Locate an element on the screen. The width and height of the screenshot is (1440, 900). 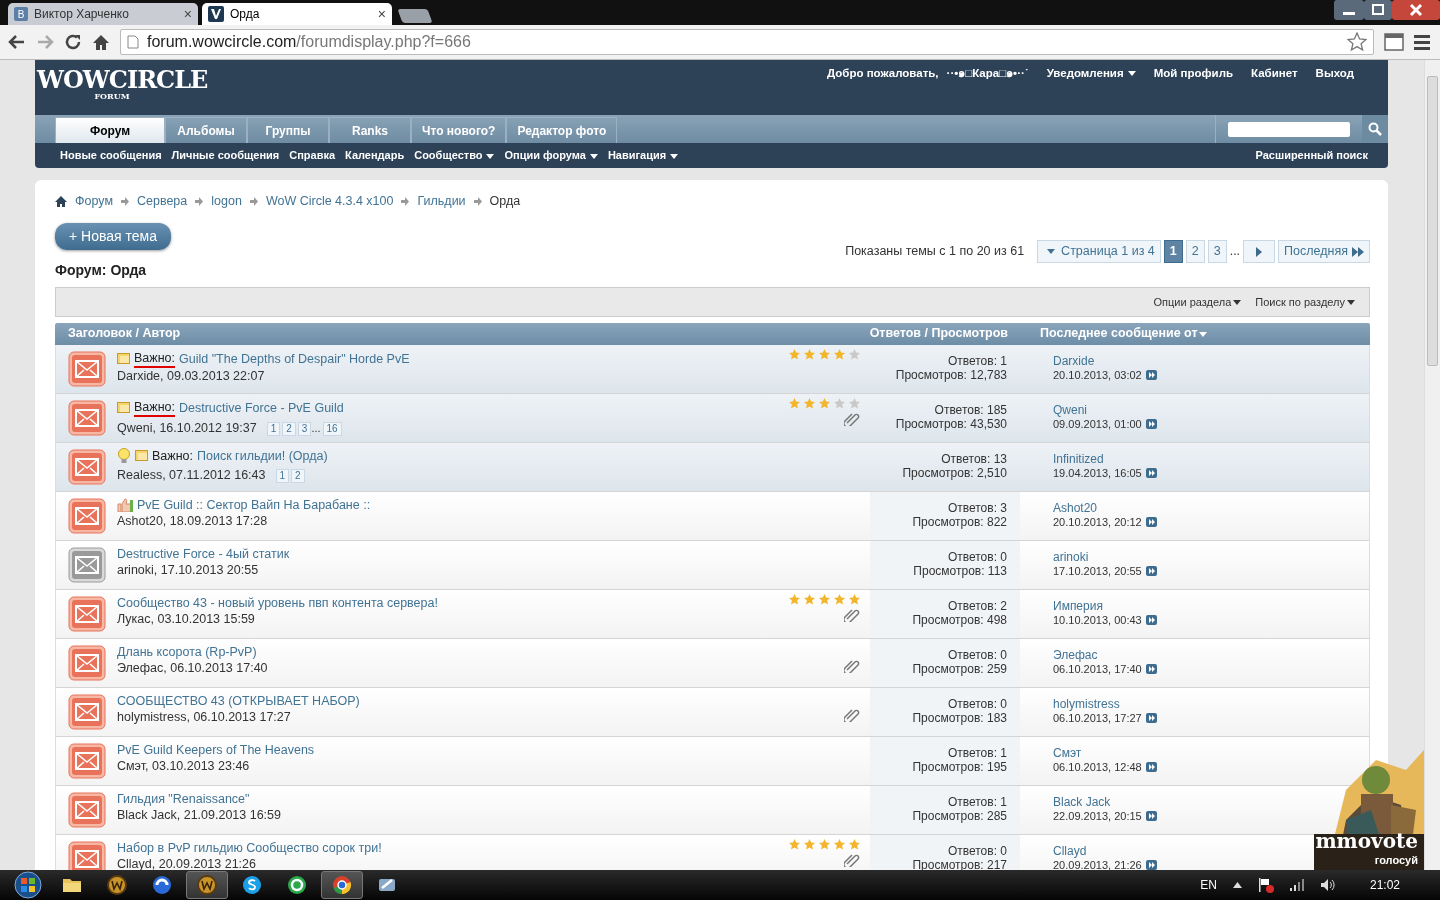
back-icon is located at coordinates (17, 42).